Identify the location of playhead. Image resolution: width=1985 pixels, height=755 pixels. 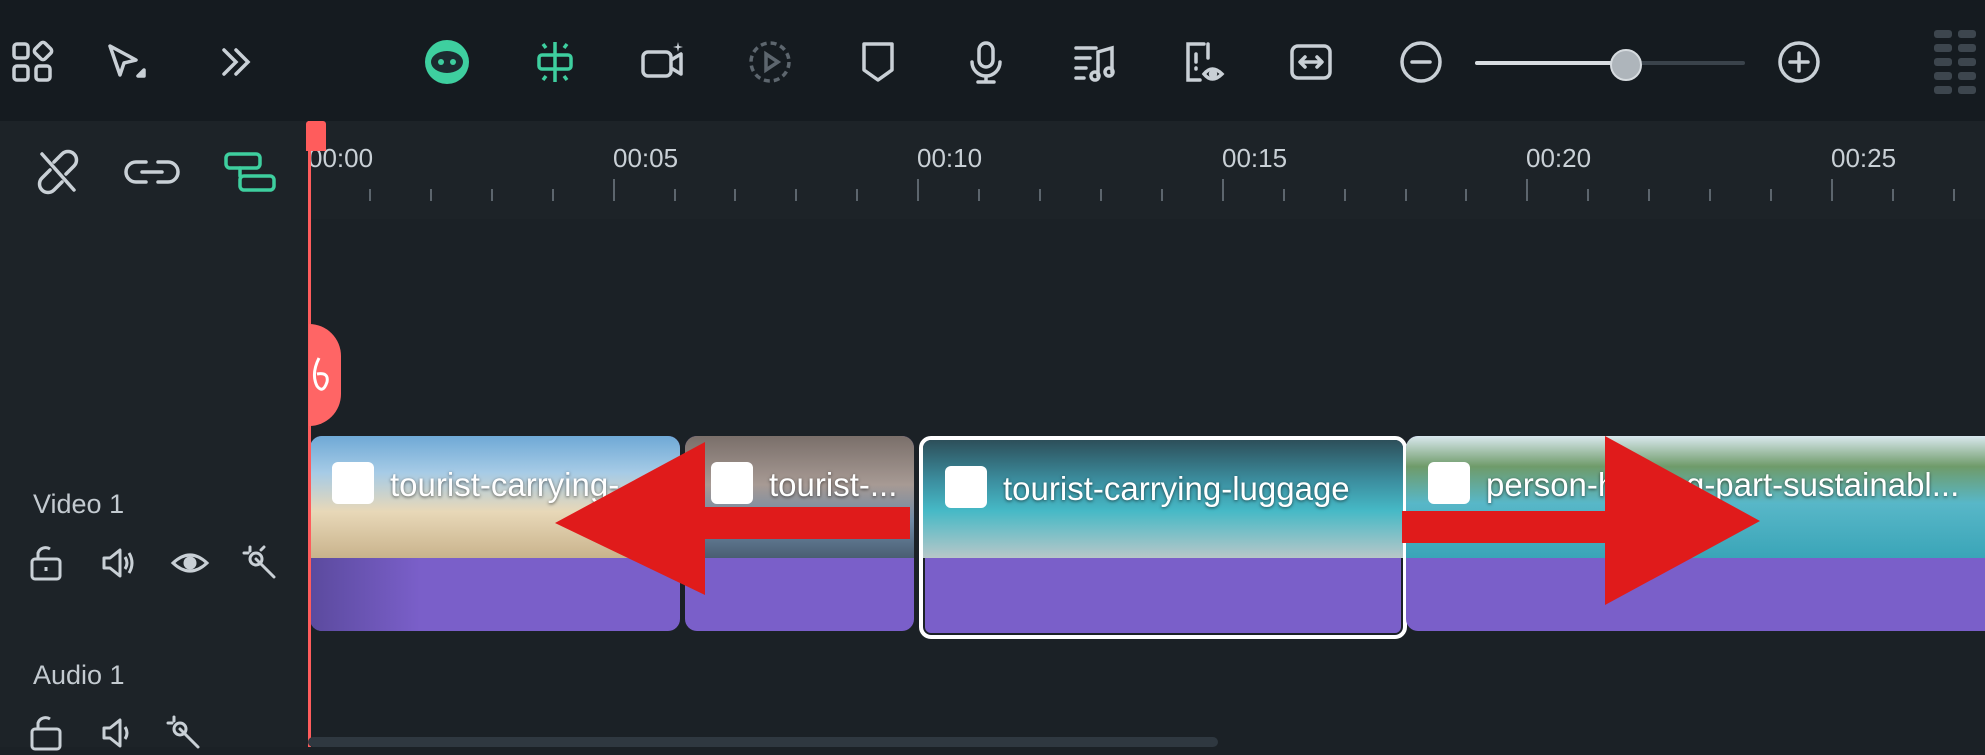
(309, 434).